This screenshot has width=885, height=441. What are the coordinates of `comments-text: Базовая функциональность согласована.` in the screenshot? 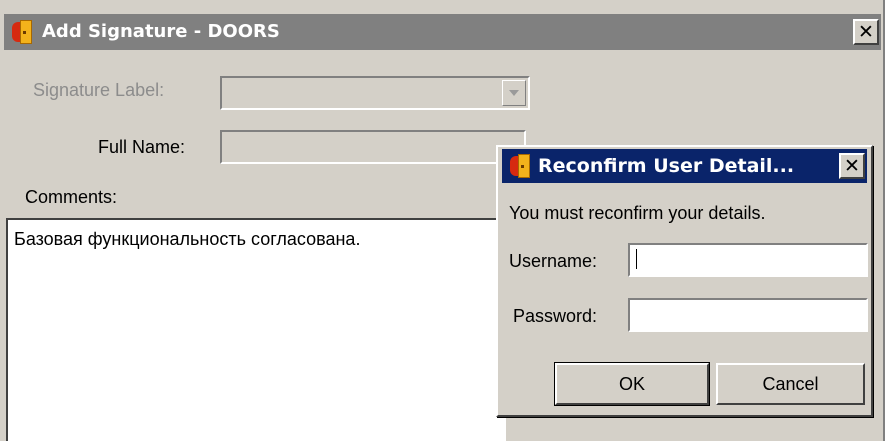 It's located at (187, 239).